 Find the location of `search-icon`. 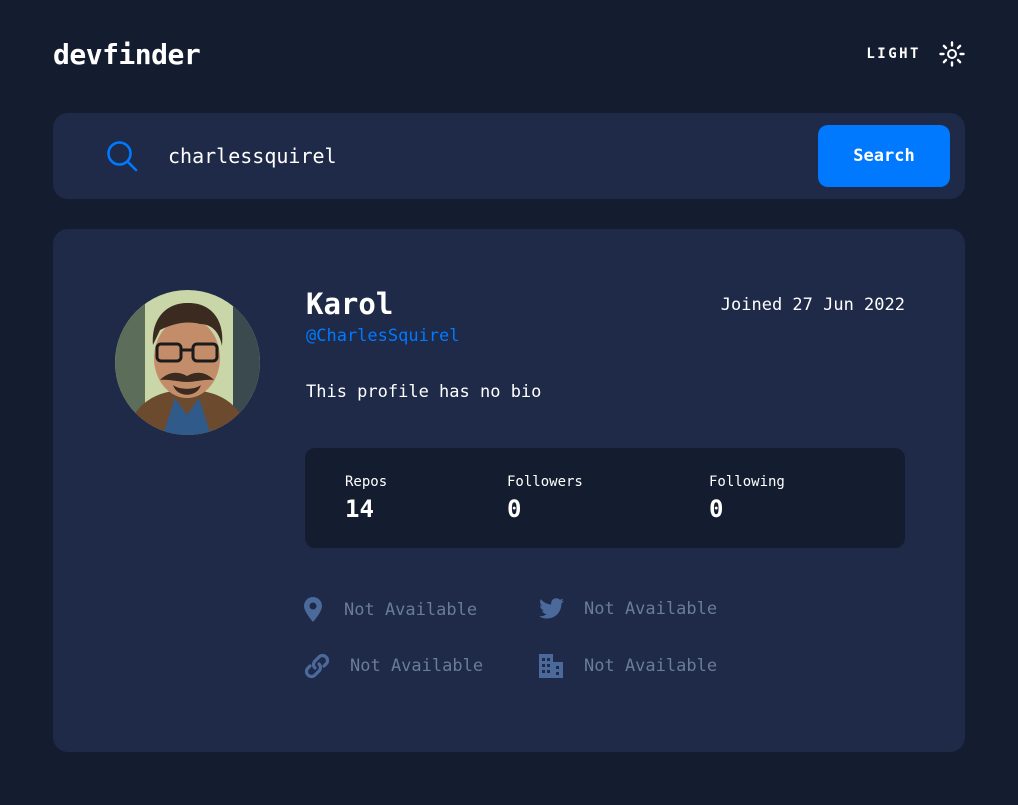

search-icon is located at coordinates (122, 158).